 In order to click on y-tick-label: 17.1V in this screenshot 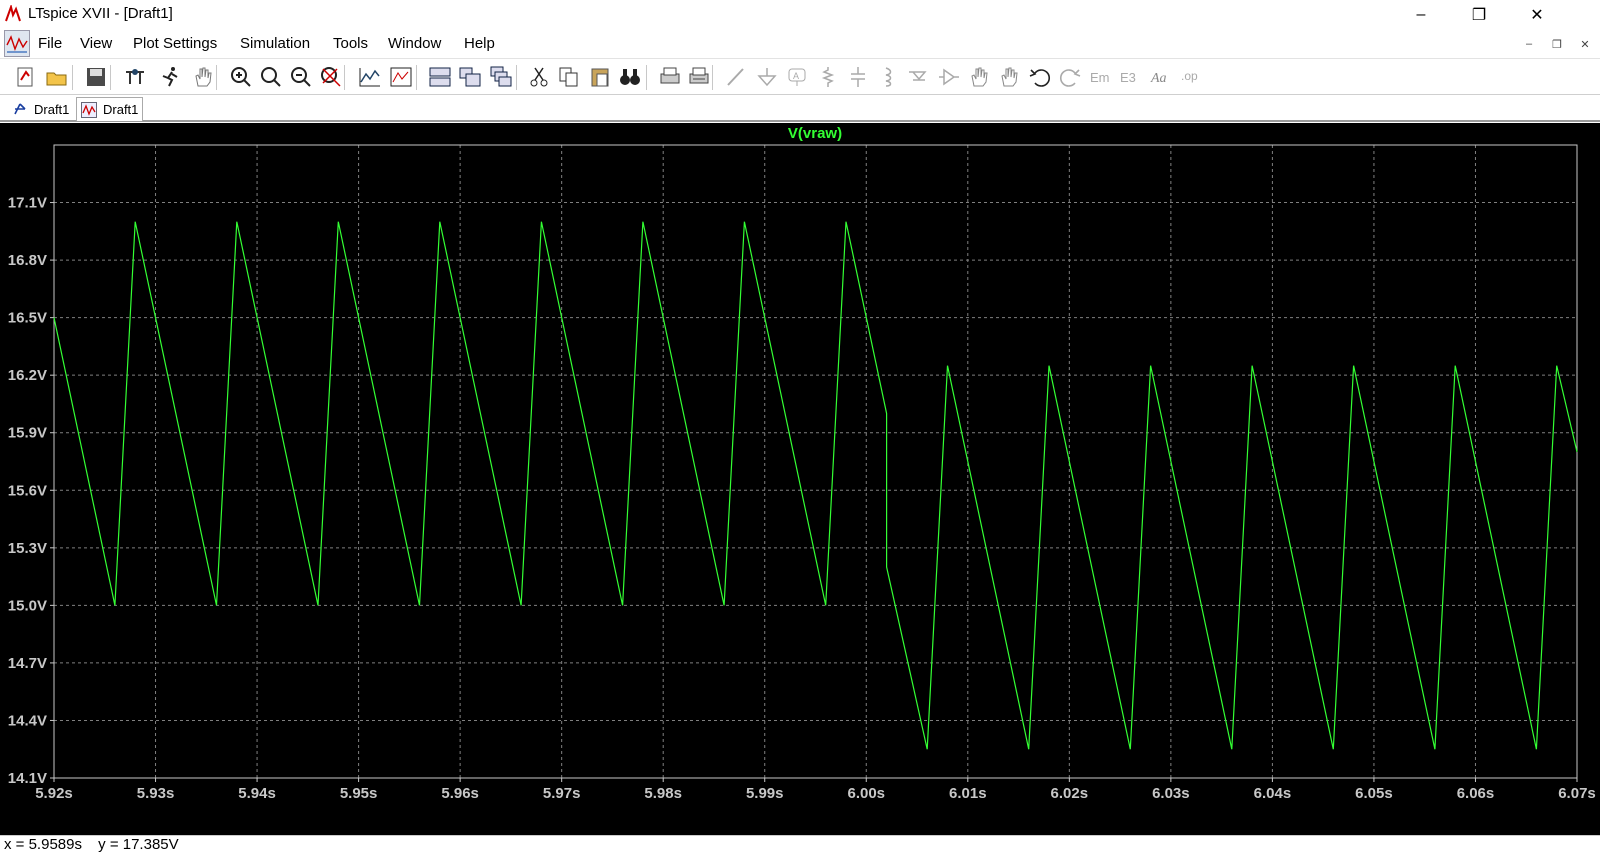, I will do `click(27, 203)`.